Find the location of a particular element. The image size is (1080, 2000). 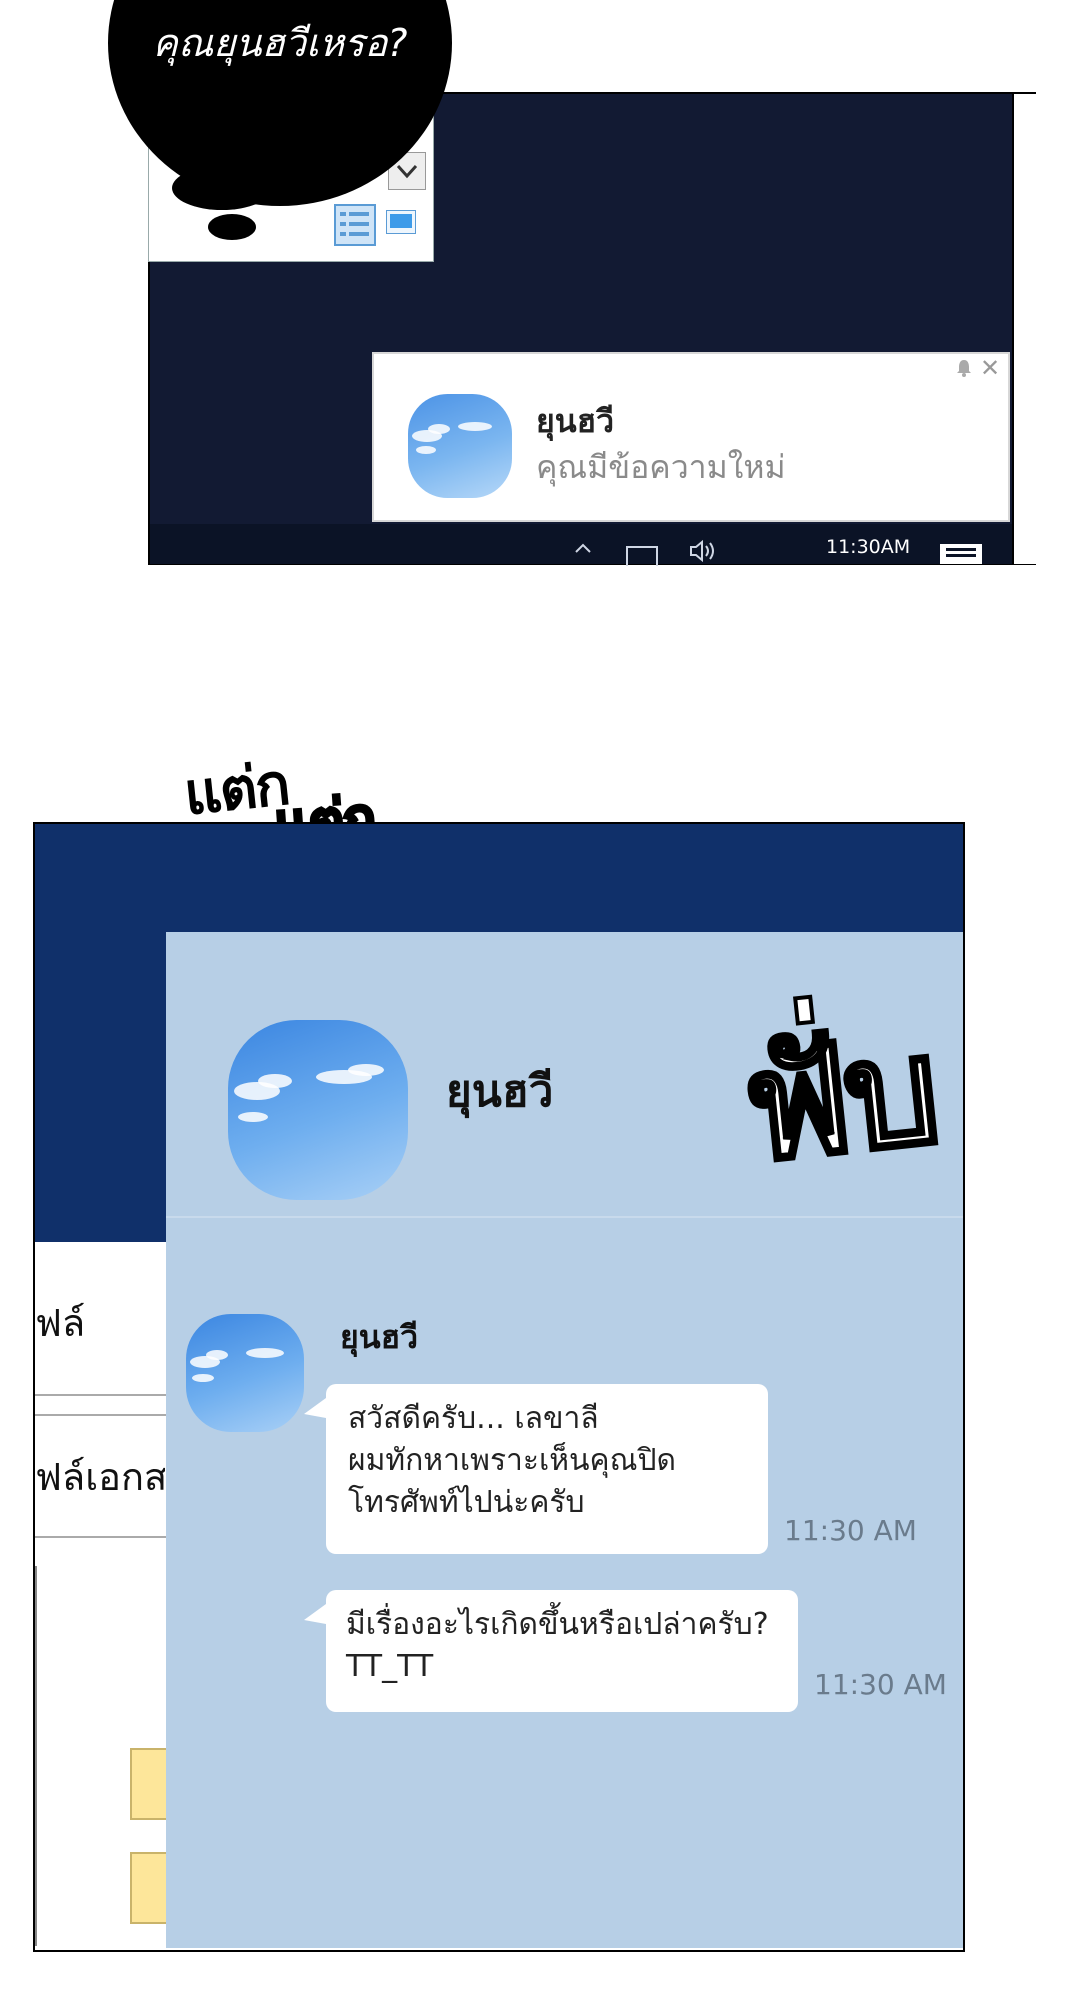

notification-sender: ยุนฮวี is located at coordinates (575, 421).